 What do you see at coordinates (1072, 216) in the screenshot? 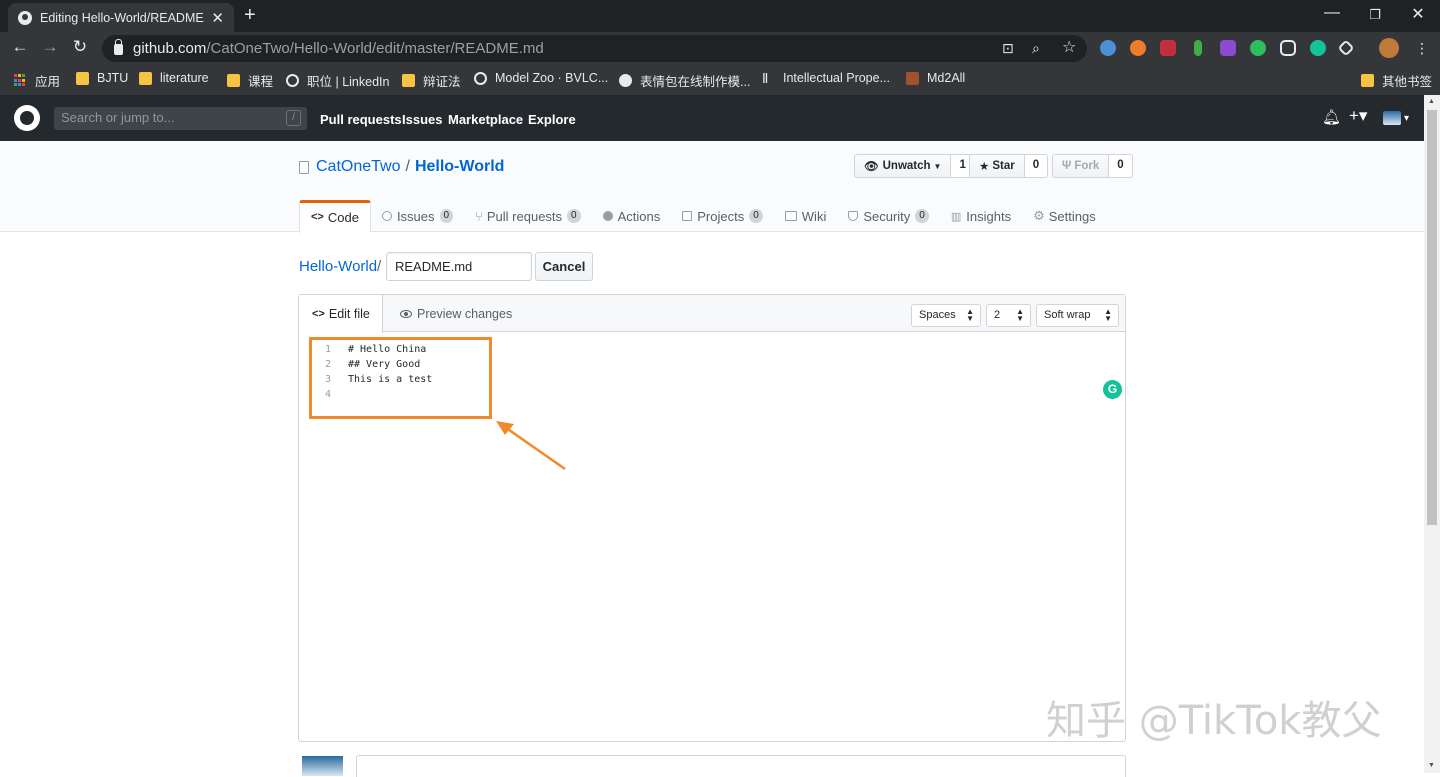
I see `tab-label: Settings` at bounding box center [1072, 216].